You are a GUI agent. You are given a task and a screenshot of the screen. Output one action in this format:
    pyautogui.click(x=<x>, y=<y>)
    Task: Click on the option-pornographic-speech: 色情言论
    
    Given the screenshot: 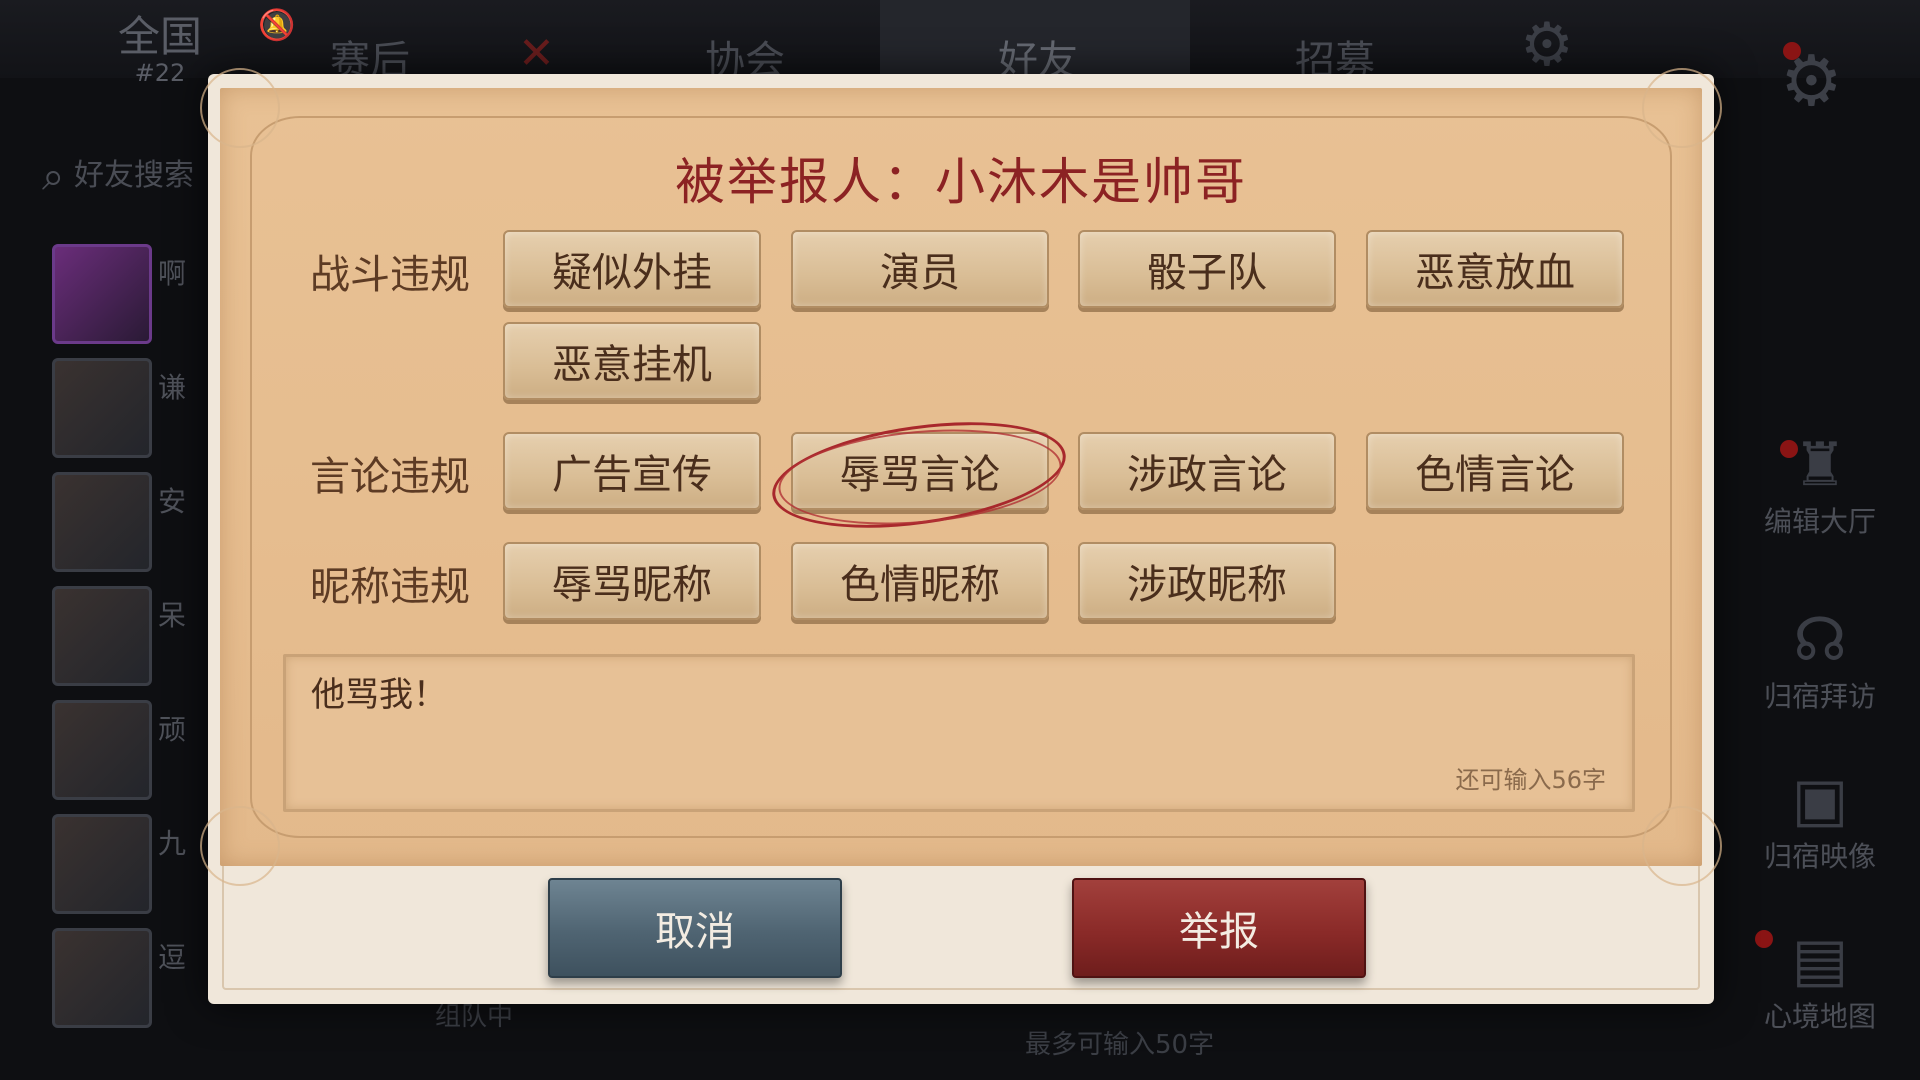 What is the action you would take?
    pyautogui.click(x=1495, y=471)
    